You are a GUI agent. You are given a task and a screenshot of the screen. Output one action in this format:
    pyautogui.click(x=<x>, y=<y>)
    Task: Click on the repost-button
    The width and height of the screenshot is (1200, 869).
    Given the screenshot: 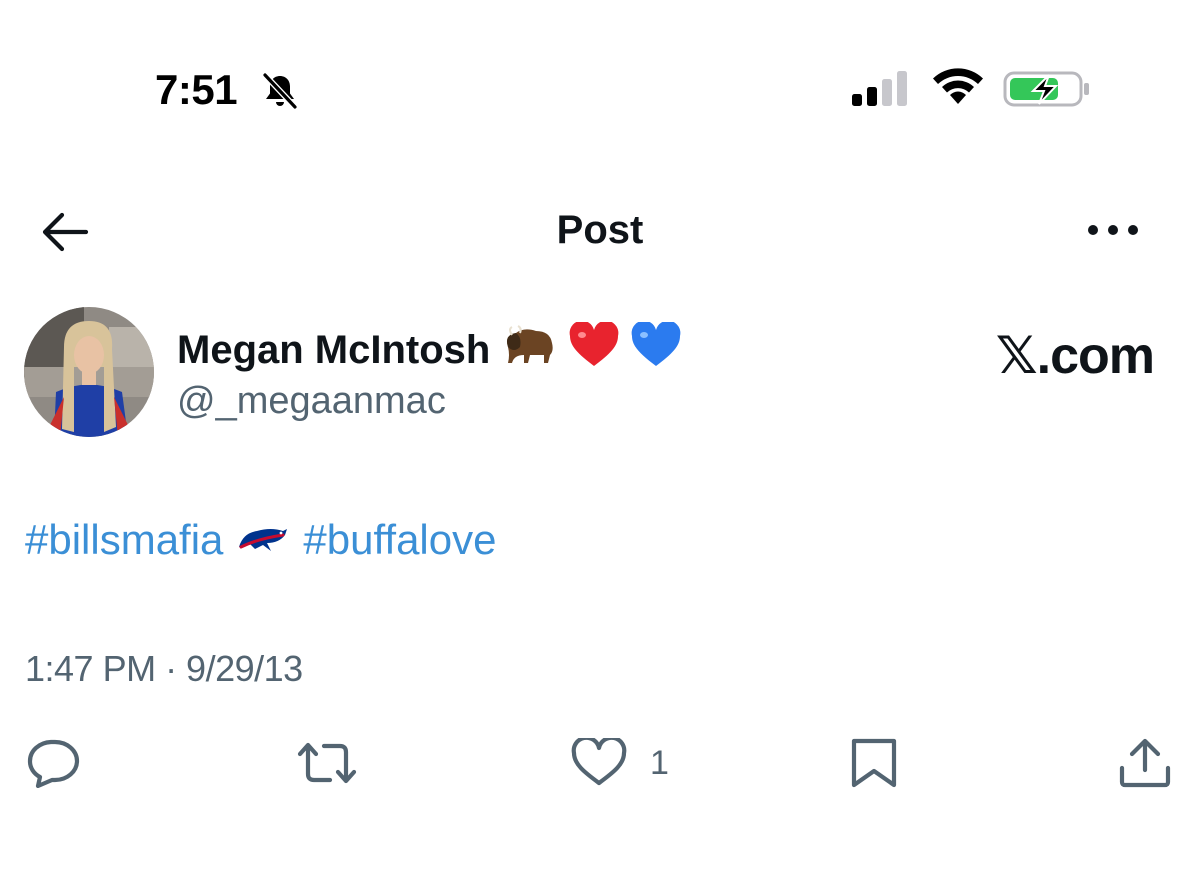 What is the action you would take?
    pyautogui.click(x=327, y=763)
    